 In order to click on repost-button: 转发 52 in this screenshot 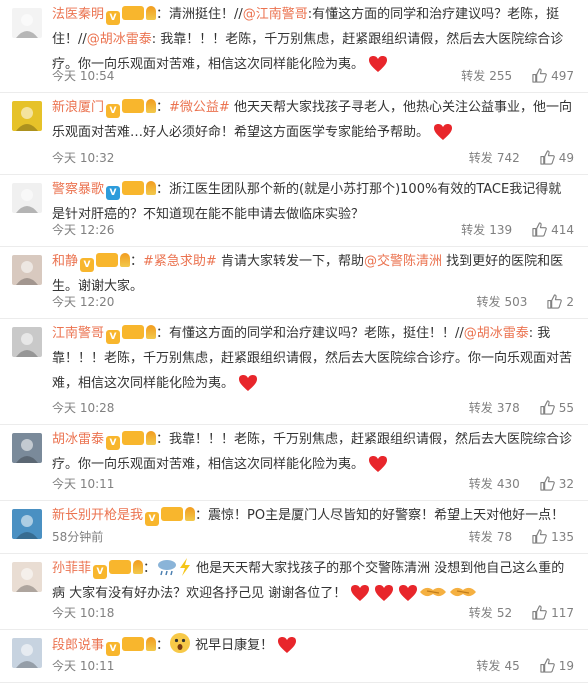, I will do `click(490, 612)`.